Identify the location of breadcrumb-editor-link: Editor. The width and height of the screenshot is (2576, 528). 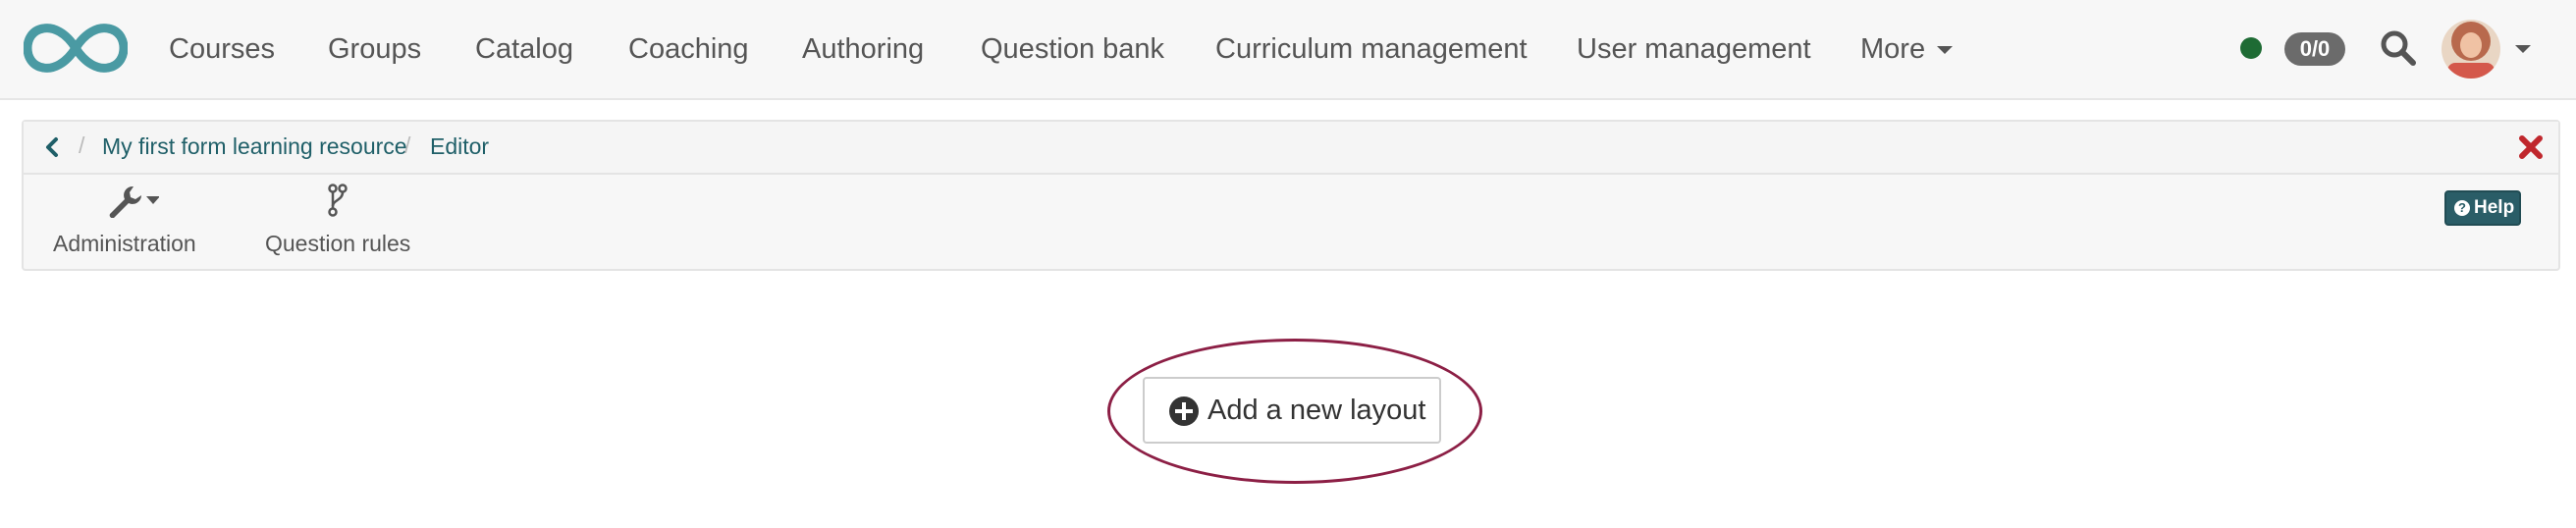
(459, 146).